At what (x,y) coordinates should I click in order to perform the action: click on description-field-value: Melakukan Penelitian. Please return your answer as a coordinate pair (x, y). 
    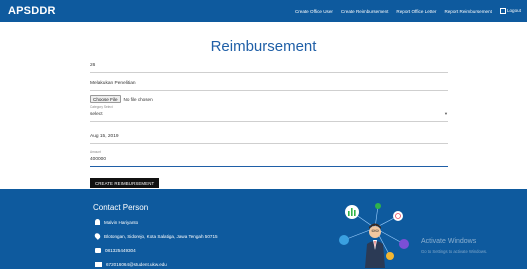
    Looking at the image, I should click on (113, 83).